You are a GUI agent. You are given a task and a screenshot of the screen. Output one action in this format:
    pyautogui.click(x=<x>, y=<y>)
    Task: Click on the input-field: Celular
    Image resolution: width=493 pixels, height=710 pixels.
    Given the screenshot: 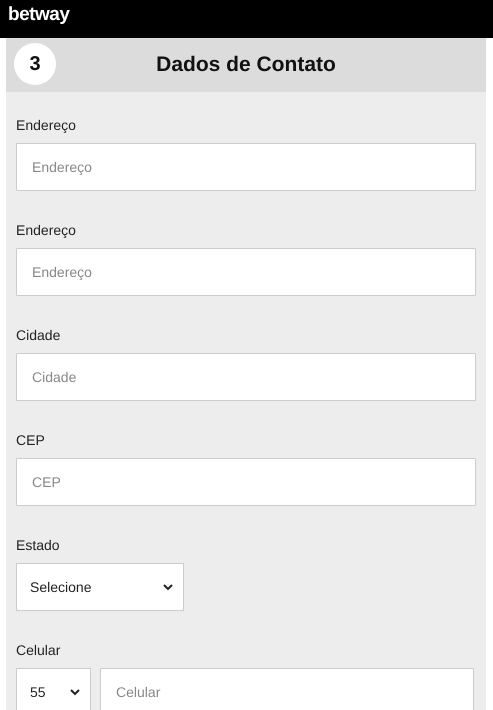 What is the action you would take?
    pyautogui.click(x=287, y=689)
    